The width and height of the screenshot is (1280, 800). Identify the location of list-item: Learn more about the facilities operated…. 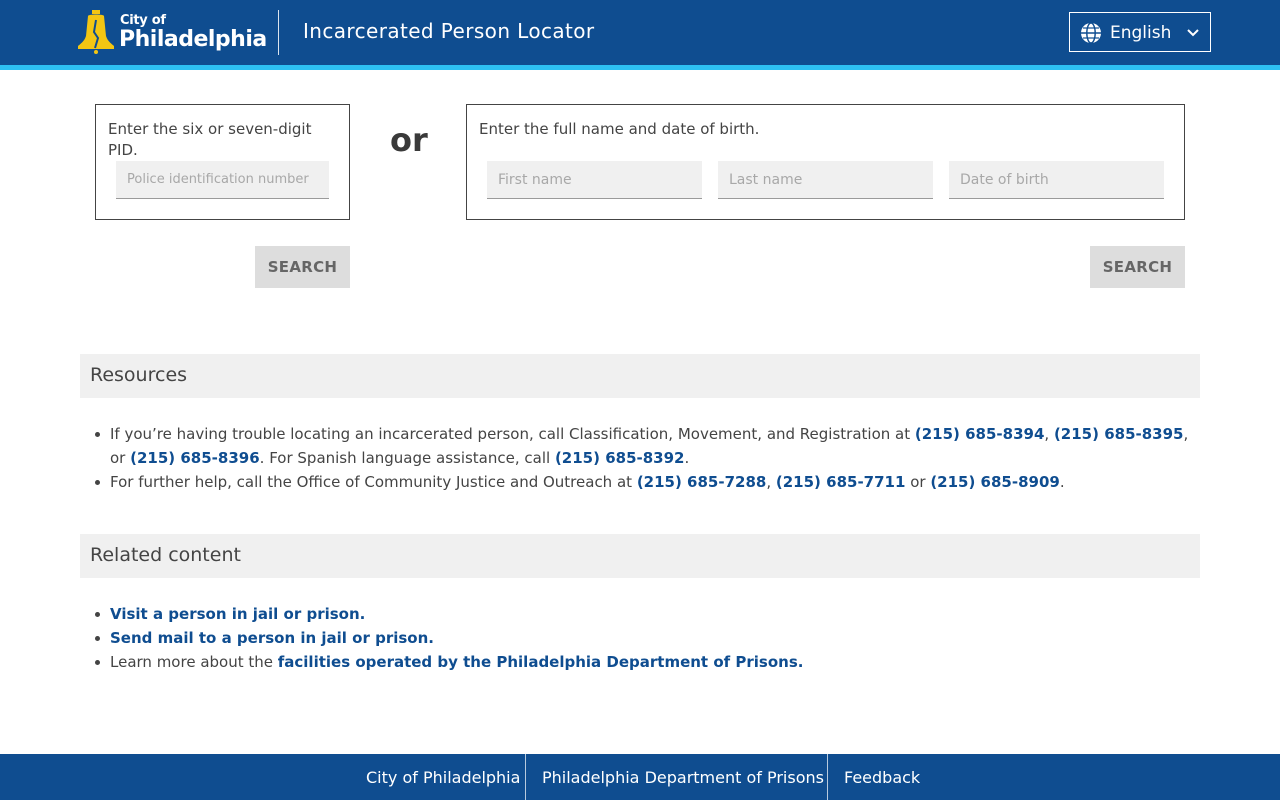
(642, 662).